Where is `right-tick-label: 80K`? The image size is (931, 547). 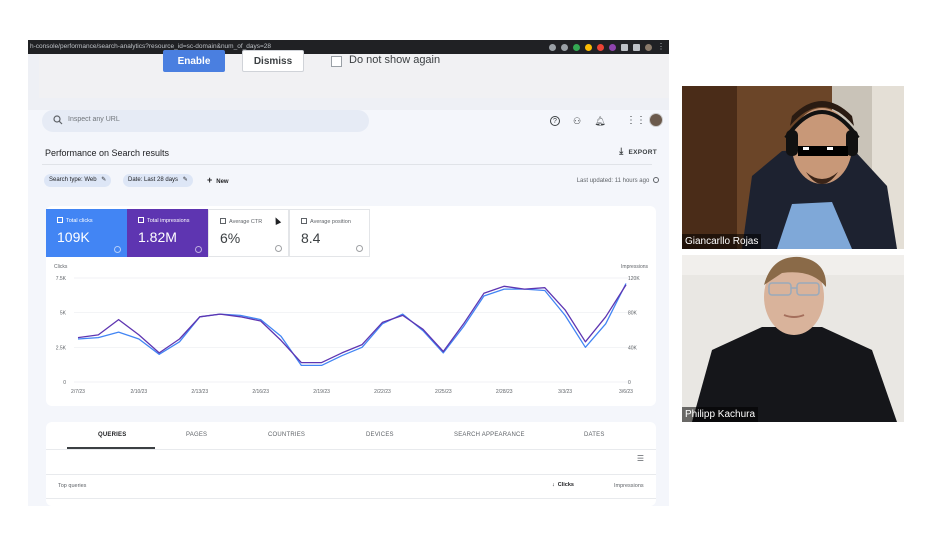 right-tick-label: 80K is located at coordinates (633, 314).